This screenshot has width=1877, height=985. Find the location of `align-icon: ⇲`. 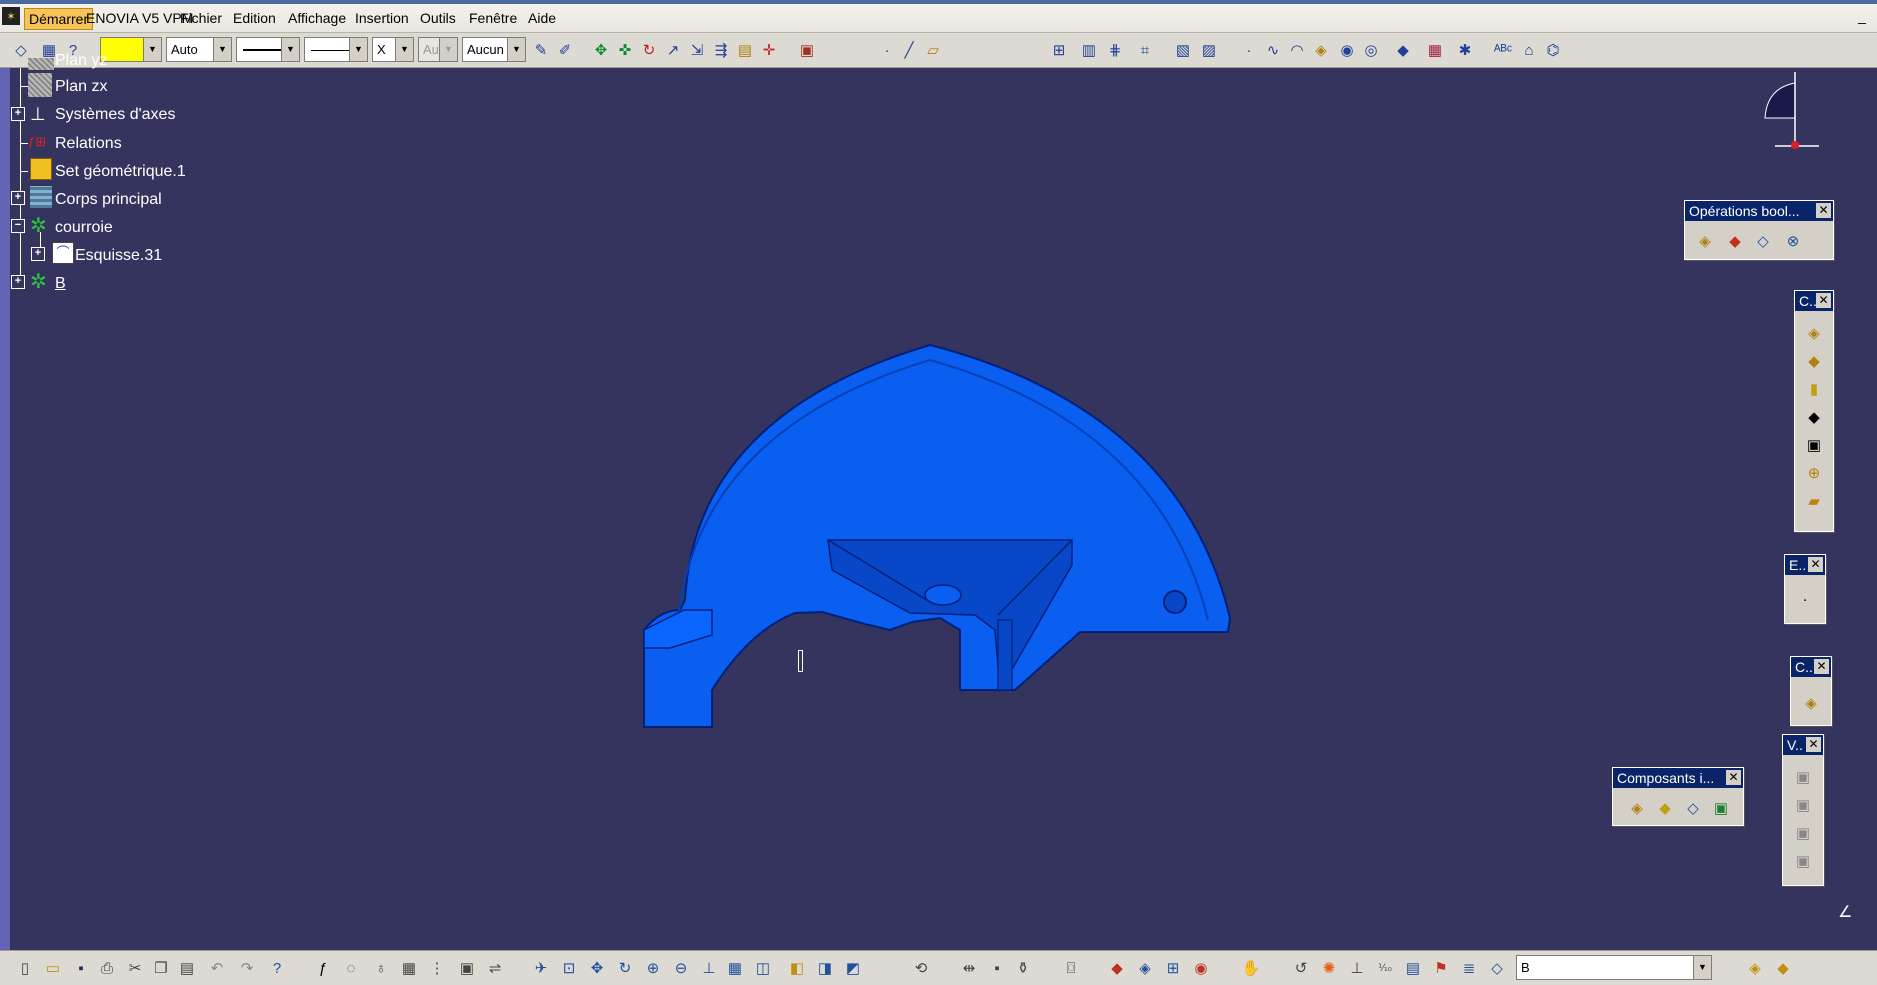

align-icon: ⇲ is located at coordinates (697, 50).